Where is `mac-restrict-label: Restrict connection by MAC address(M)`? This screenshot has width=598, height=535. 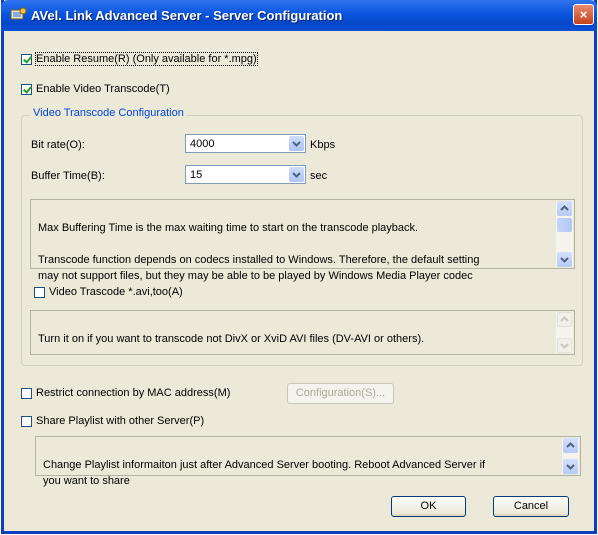
mac-restrict-label: Restrict connection by MAC address(M) is located at coordinates (133, 393).